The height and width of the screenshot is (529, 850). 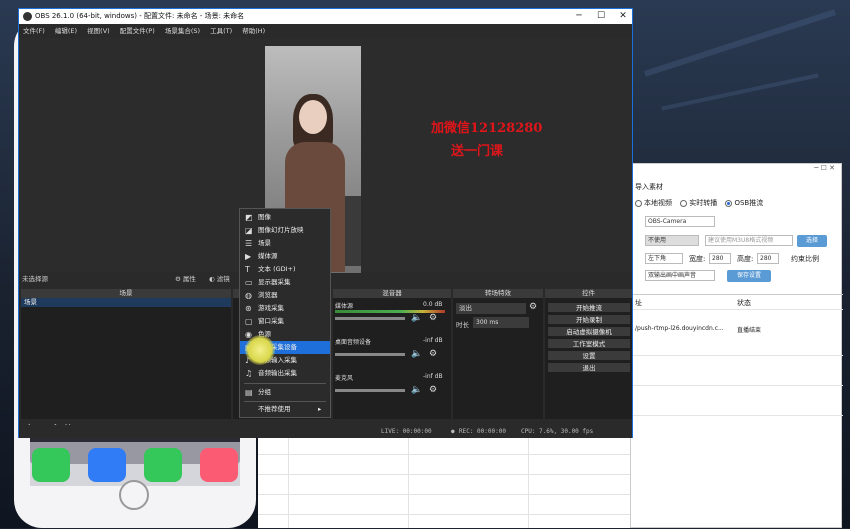 I want to click on menu-item-label: 场景, so click(x=264, y=243).